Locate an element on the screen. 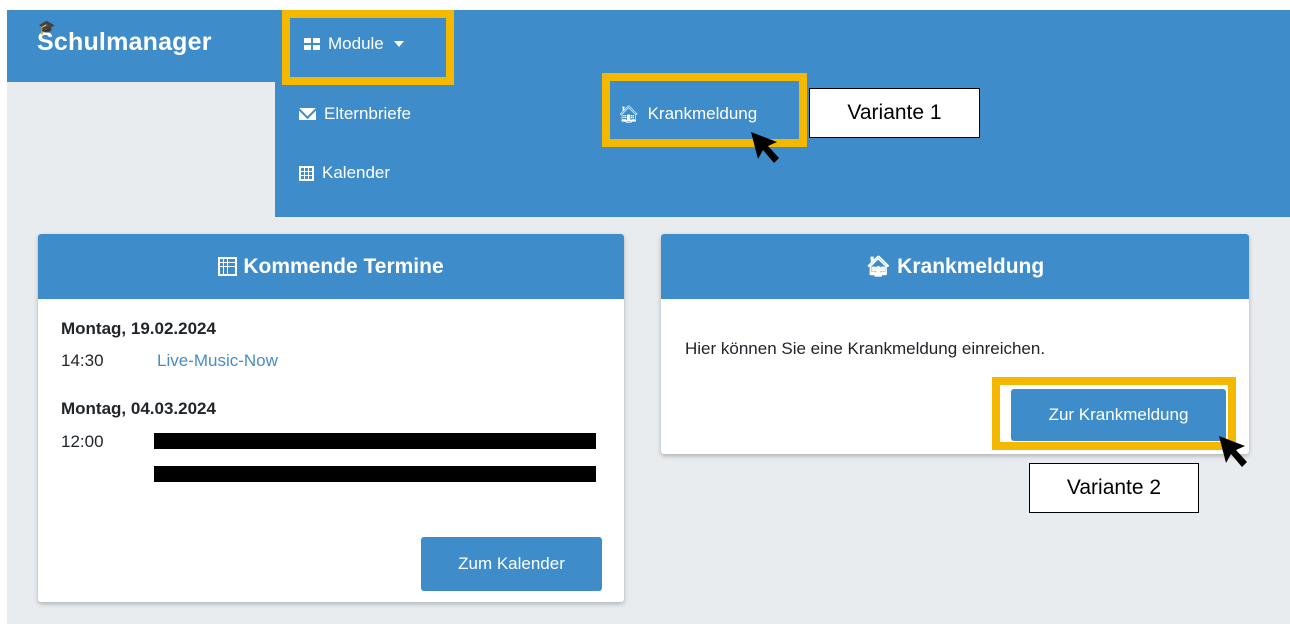  navbar: 🎓 Schulmanager Module is located at coordinates (648, 46).